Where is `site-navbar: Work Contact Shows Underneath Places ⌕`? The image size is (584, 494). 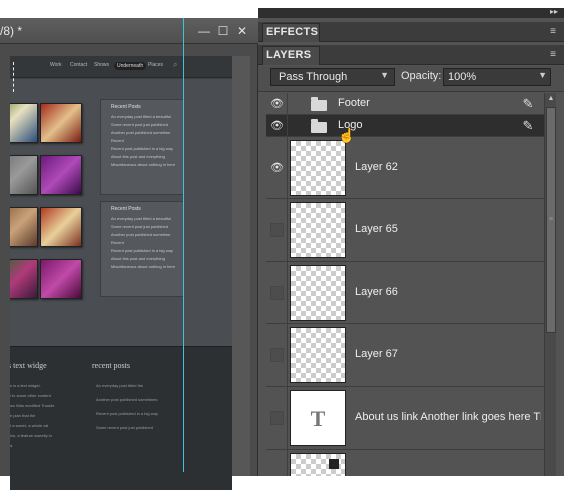 site-navbar: Work Contact Shows Underneath Places ⌕ is located at coordinates (121, 67).